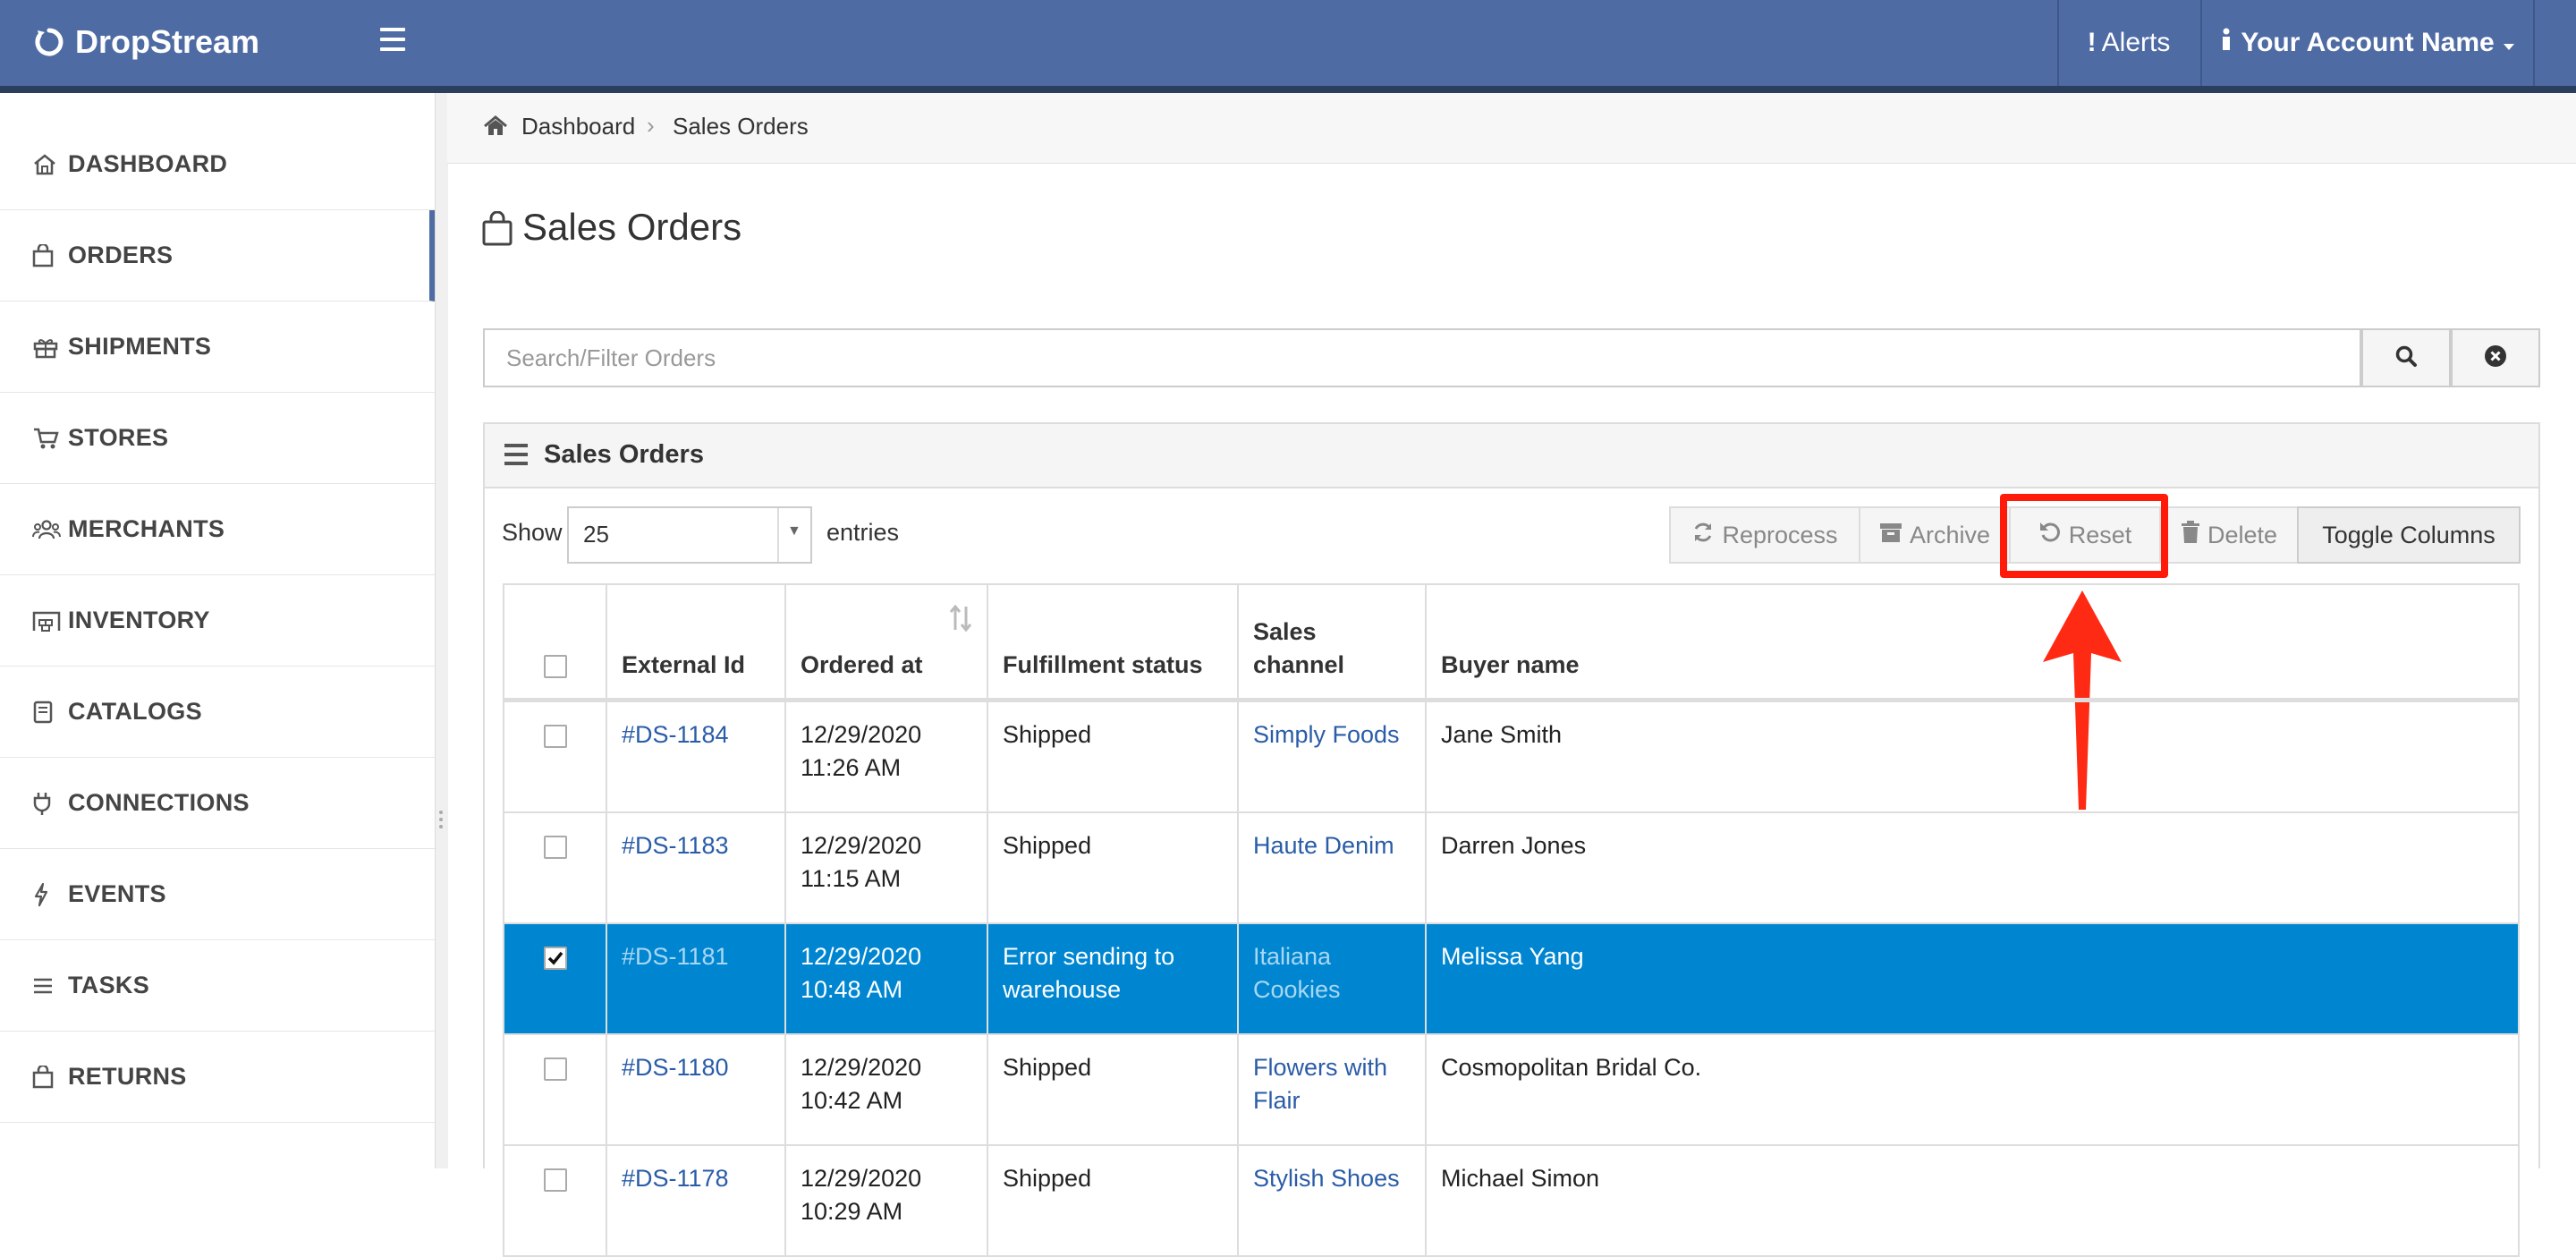 This screenshot has width=2576, height=1257. What do you see at coordinates (217, 256) in the screenshot?
I see `sidebar-item-orders: ORDERS` at bounding box center [217, 256].